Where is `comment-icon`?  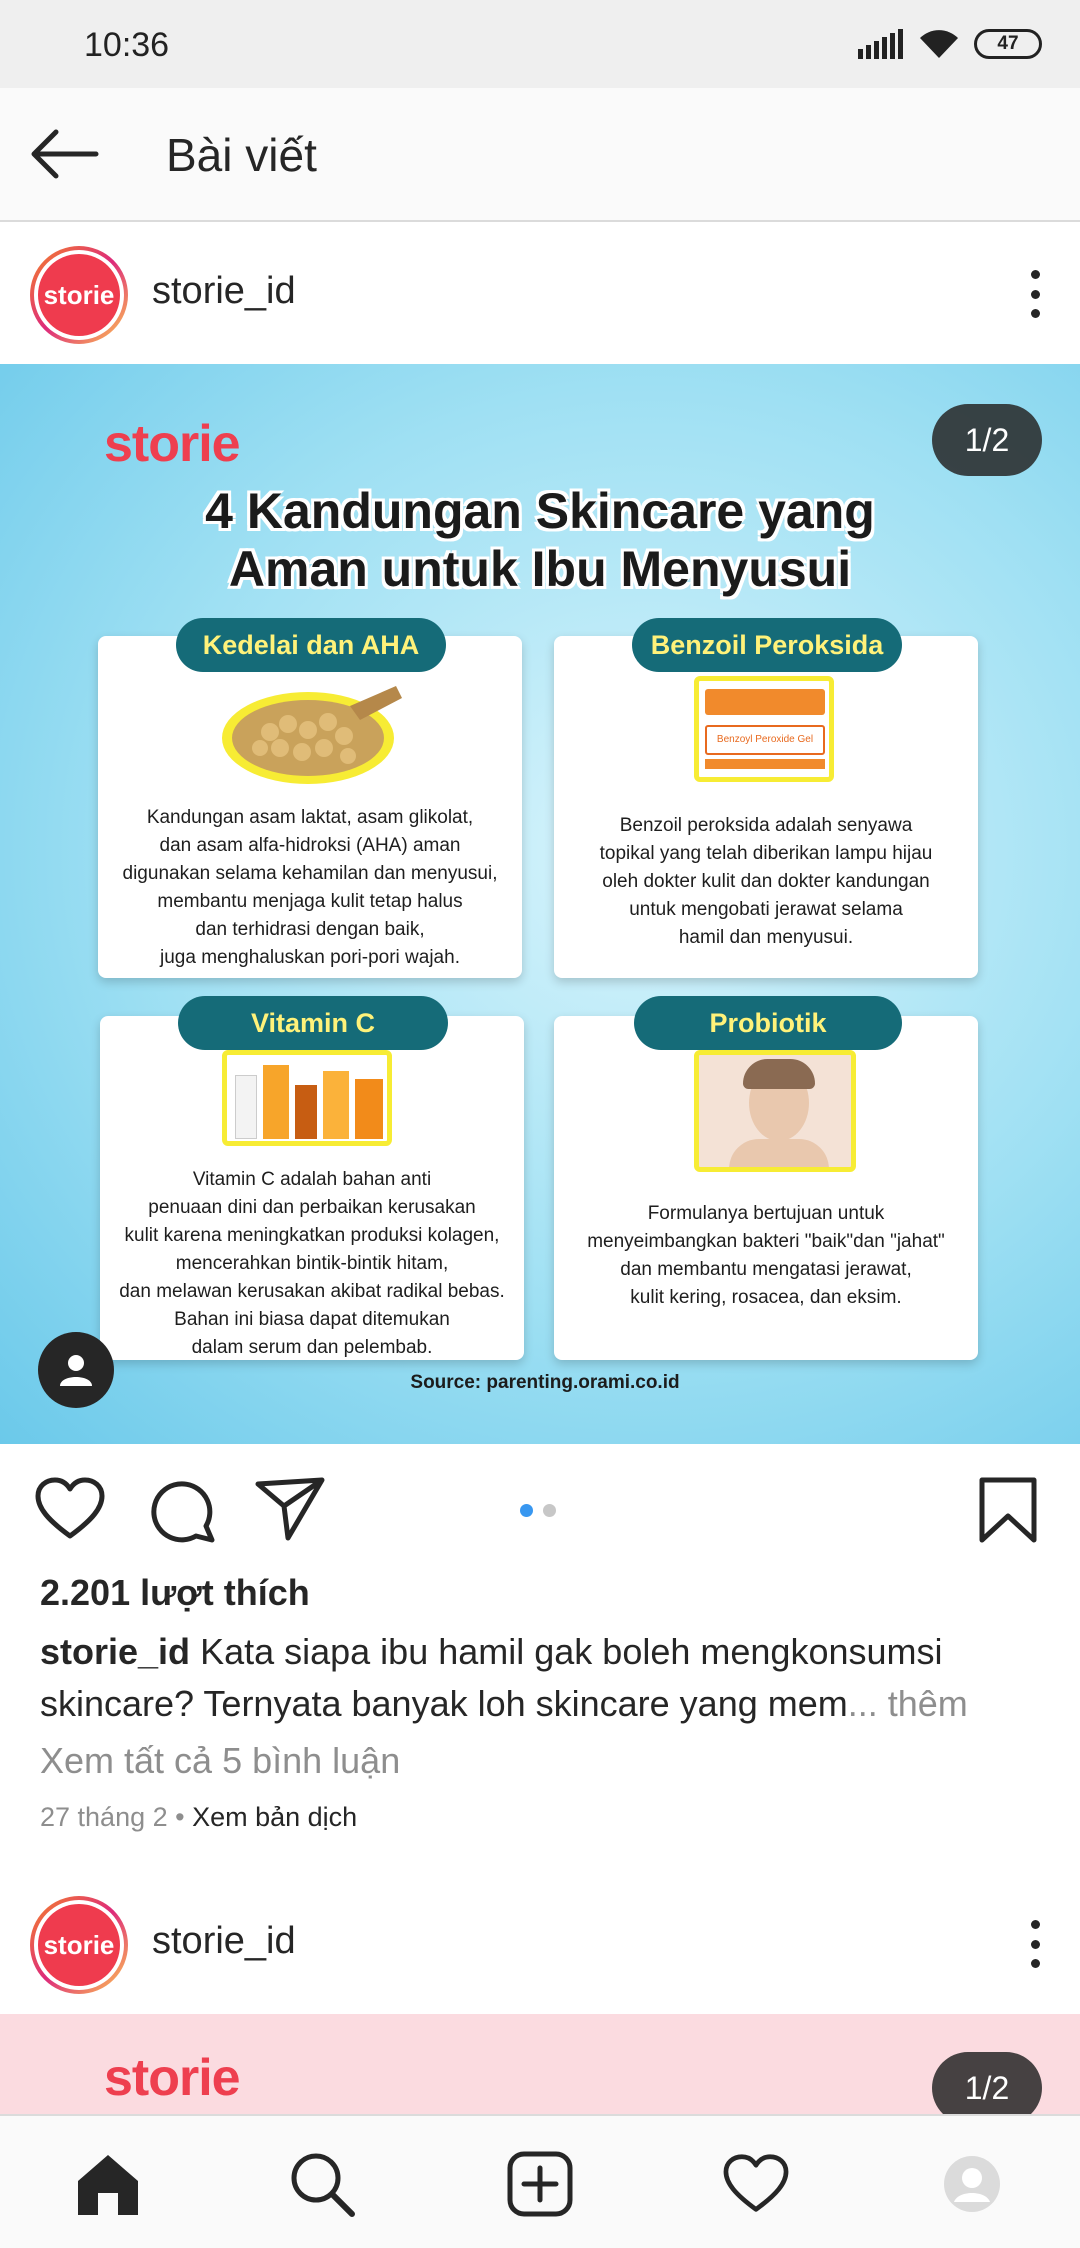
comment-icon is located at coordinates (182, 1510).